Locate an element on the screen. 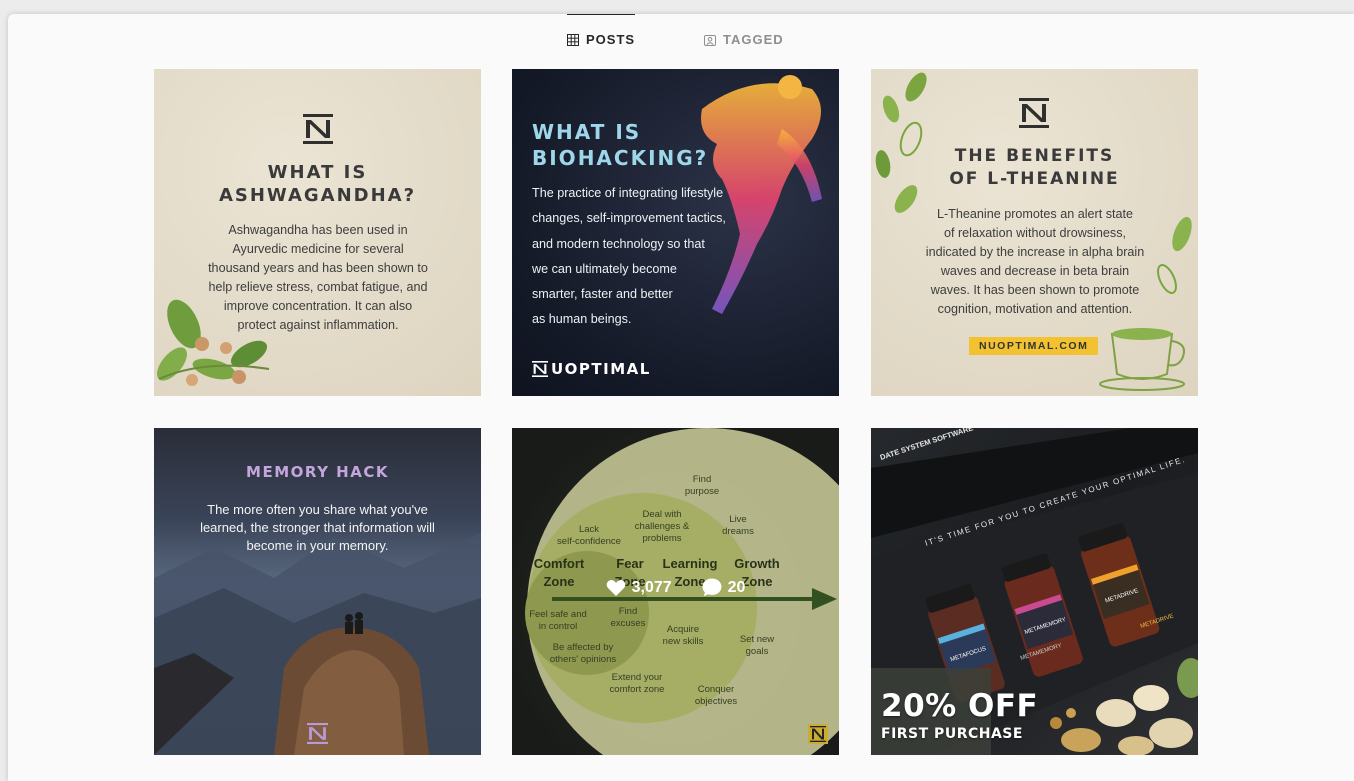 The width and height of the screenshot is (1354, 781). promo-headline: 20% OFF is located at coordinates (960, 706).